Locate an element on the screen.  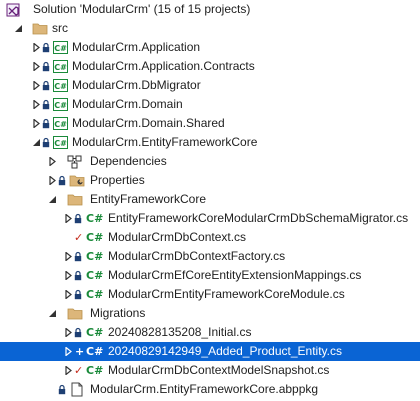
project-node: C# ModularCrm.Domain is located at coordinates (210, 104).